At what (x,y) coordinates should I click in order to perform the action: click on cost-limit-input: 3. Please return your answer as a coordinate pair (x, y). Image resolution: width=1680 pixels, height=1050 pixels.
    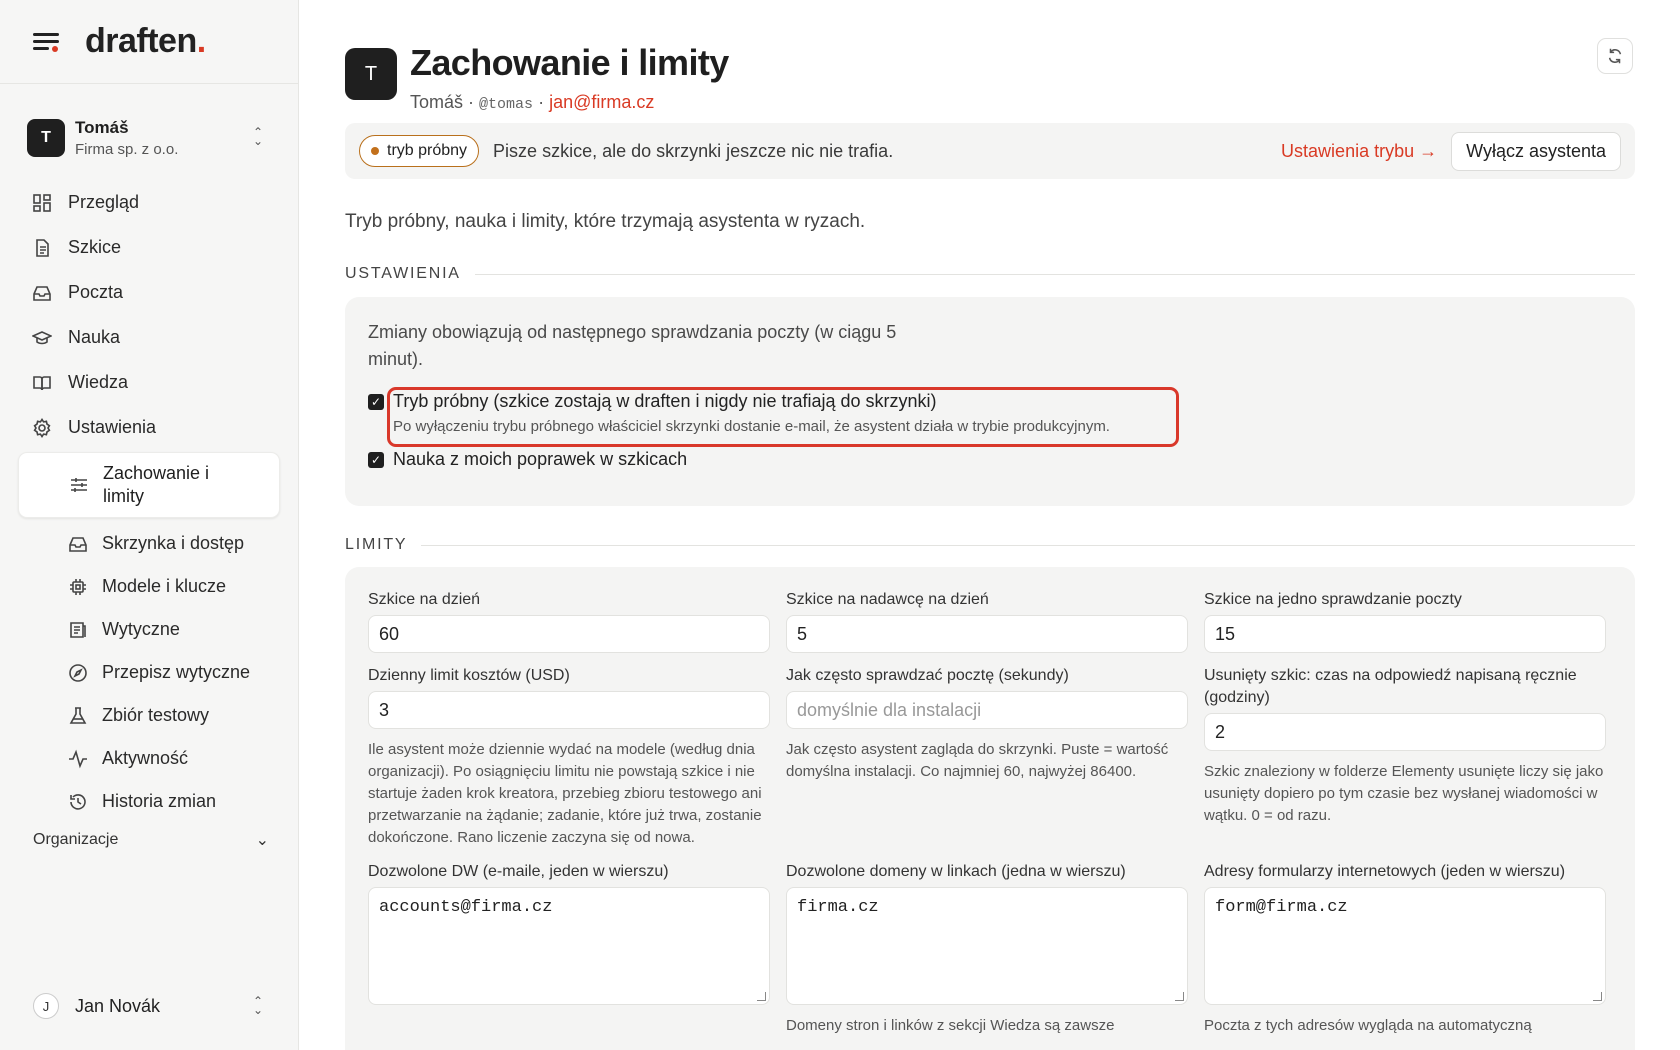
    Looking at the image, I should click on (569, 710).